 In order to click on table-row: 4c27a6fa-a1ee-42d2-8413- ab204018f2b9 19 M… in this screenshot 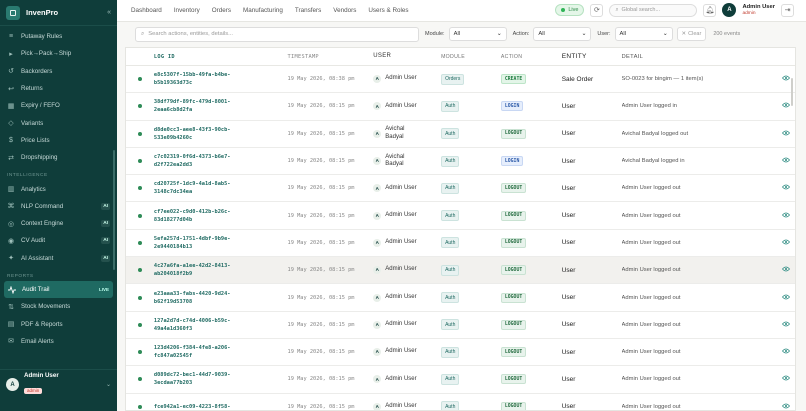, I will do `click(460, 271)`.